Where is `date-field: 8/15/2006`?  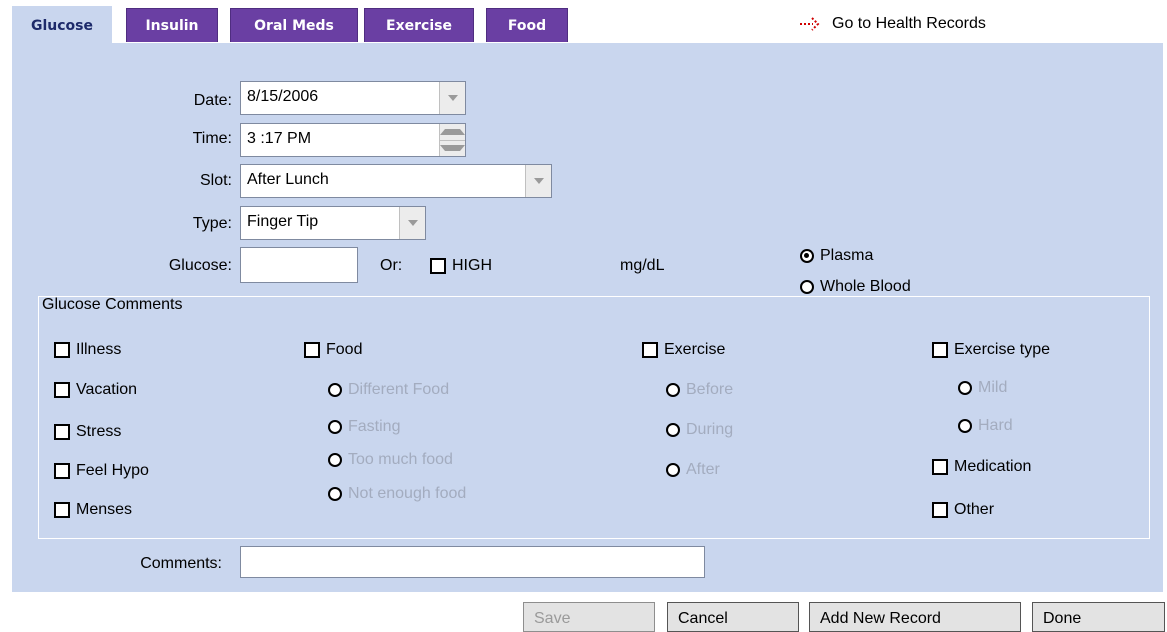 date-field: 8/15/2006 is located at coordinates (353, 98).